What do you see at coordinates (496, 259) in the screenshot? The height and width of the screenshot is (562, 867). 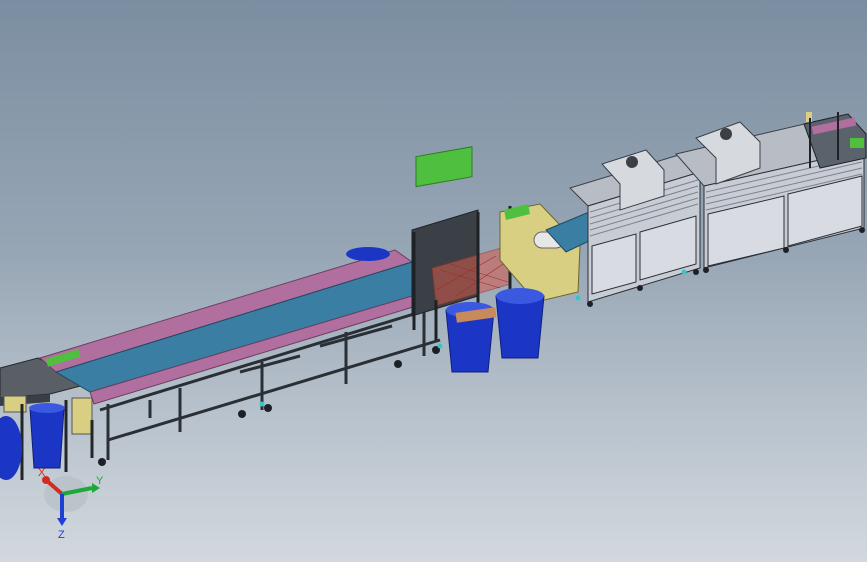 I see `netting-station` at bounding box center [496, 259].